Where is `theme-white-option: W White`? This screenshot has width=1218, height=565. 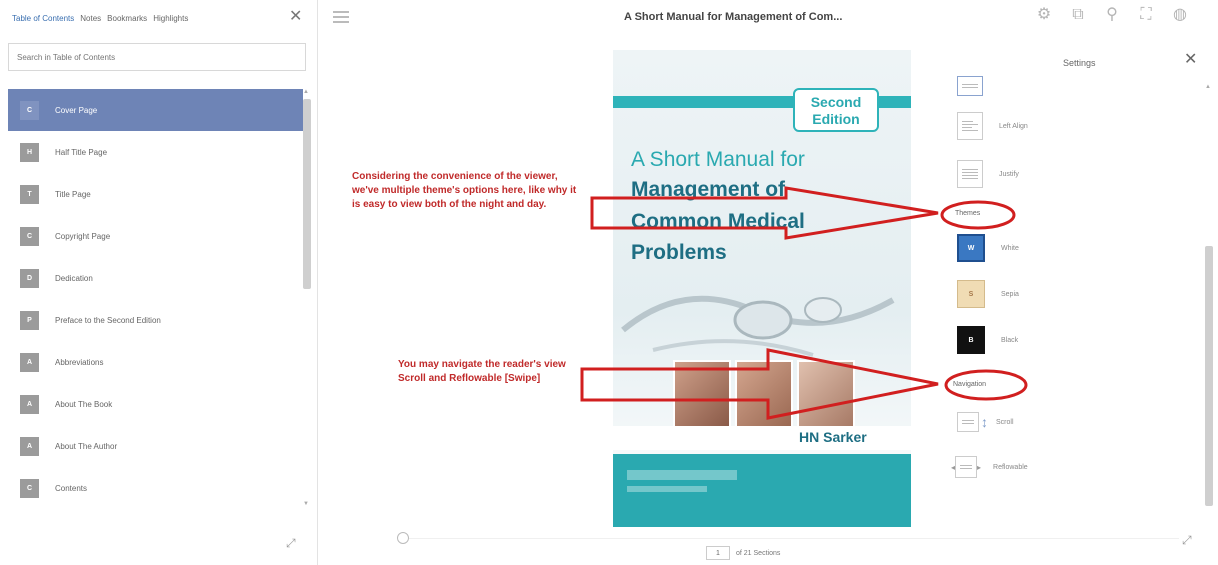
theme-white-option: W White is located at coordinates (988, 248).